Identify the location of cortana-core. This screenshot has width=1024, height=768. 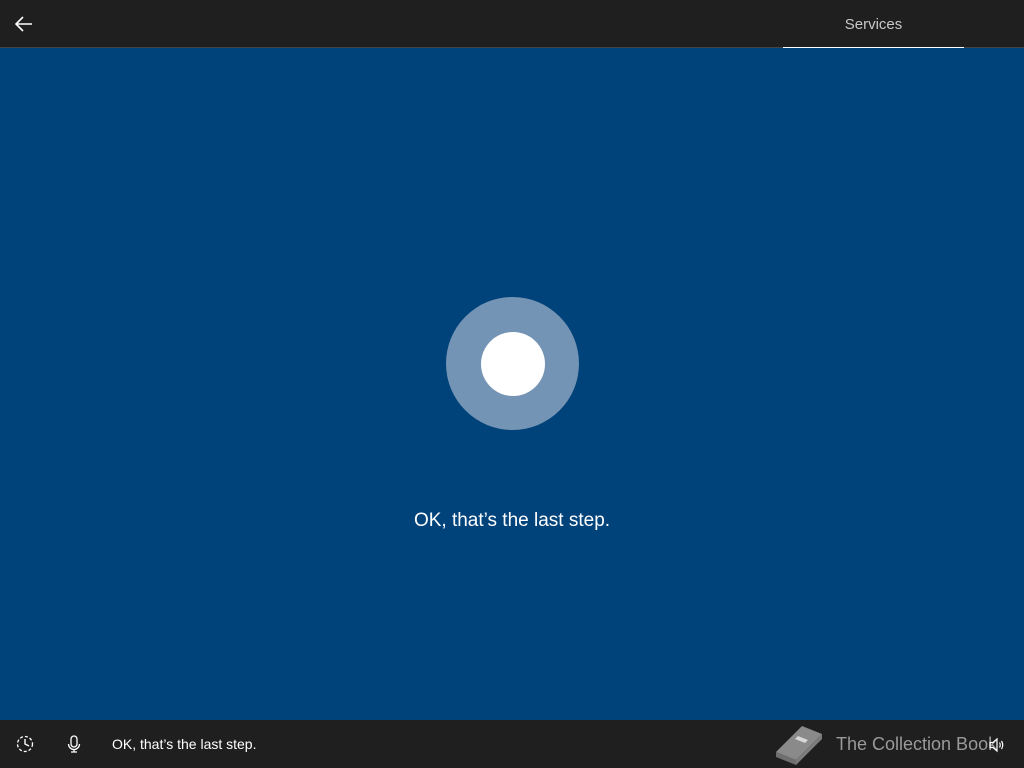
(512, 363).